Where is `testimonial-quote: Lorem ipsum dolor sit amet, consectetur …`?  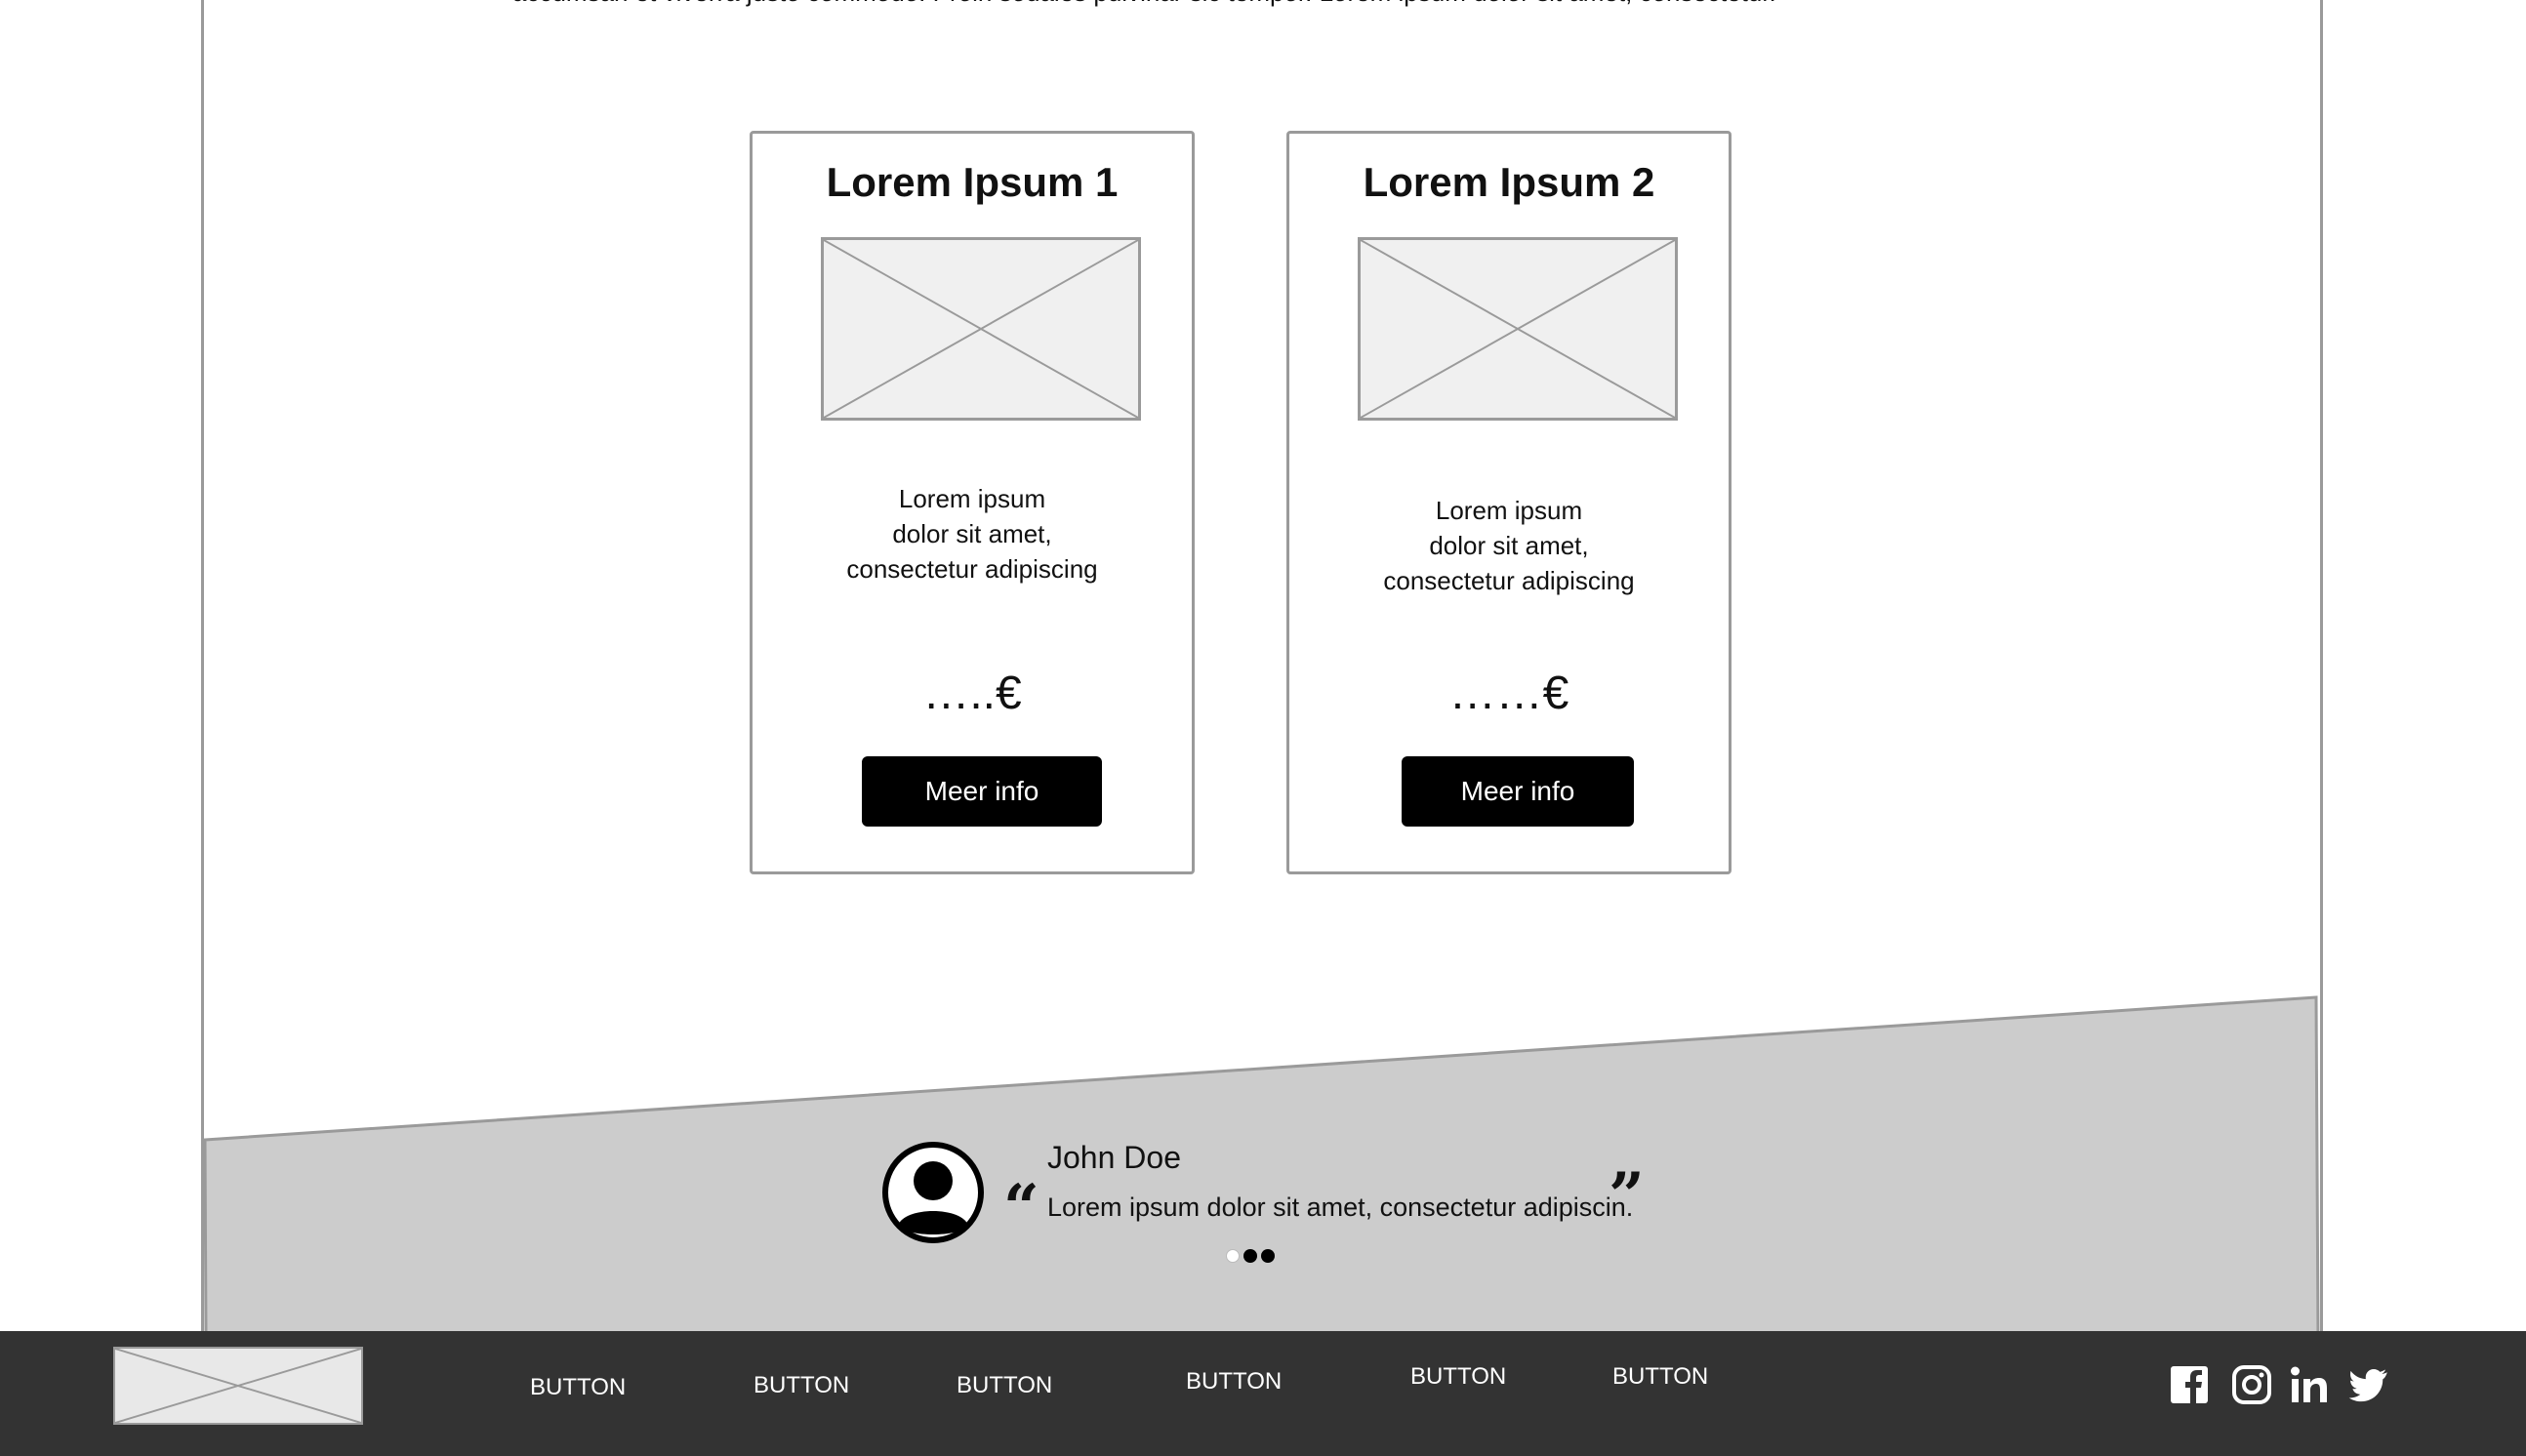
testimonial-quote: Lorem ipsum dolor sit amet, consectetur … is located at coordinates (1340, 1207).